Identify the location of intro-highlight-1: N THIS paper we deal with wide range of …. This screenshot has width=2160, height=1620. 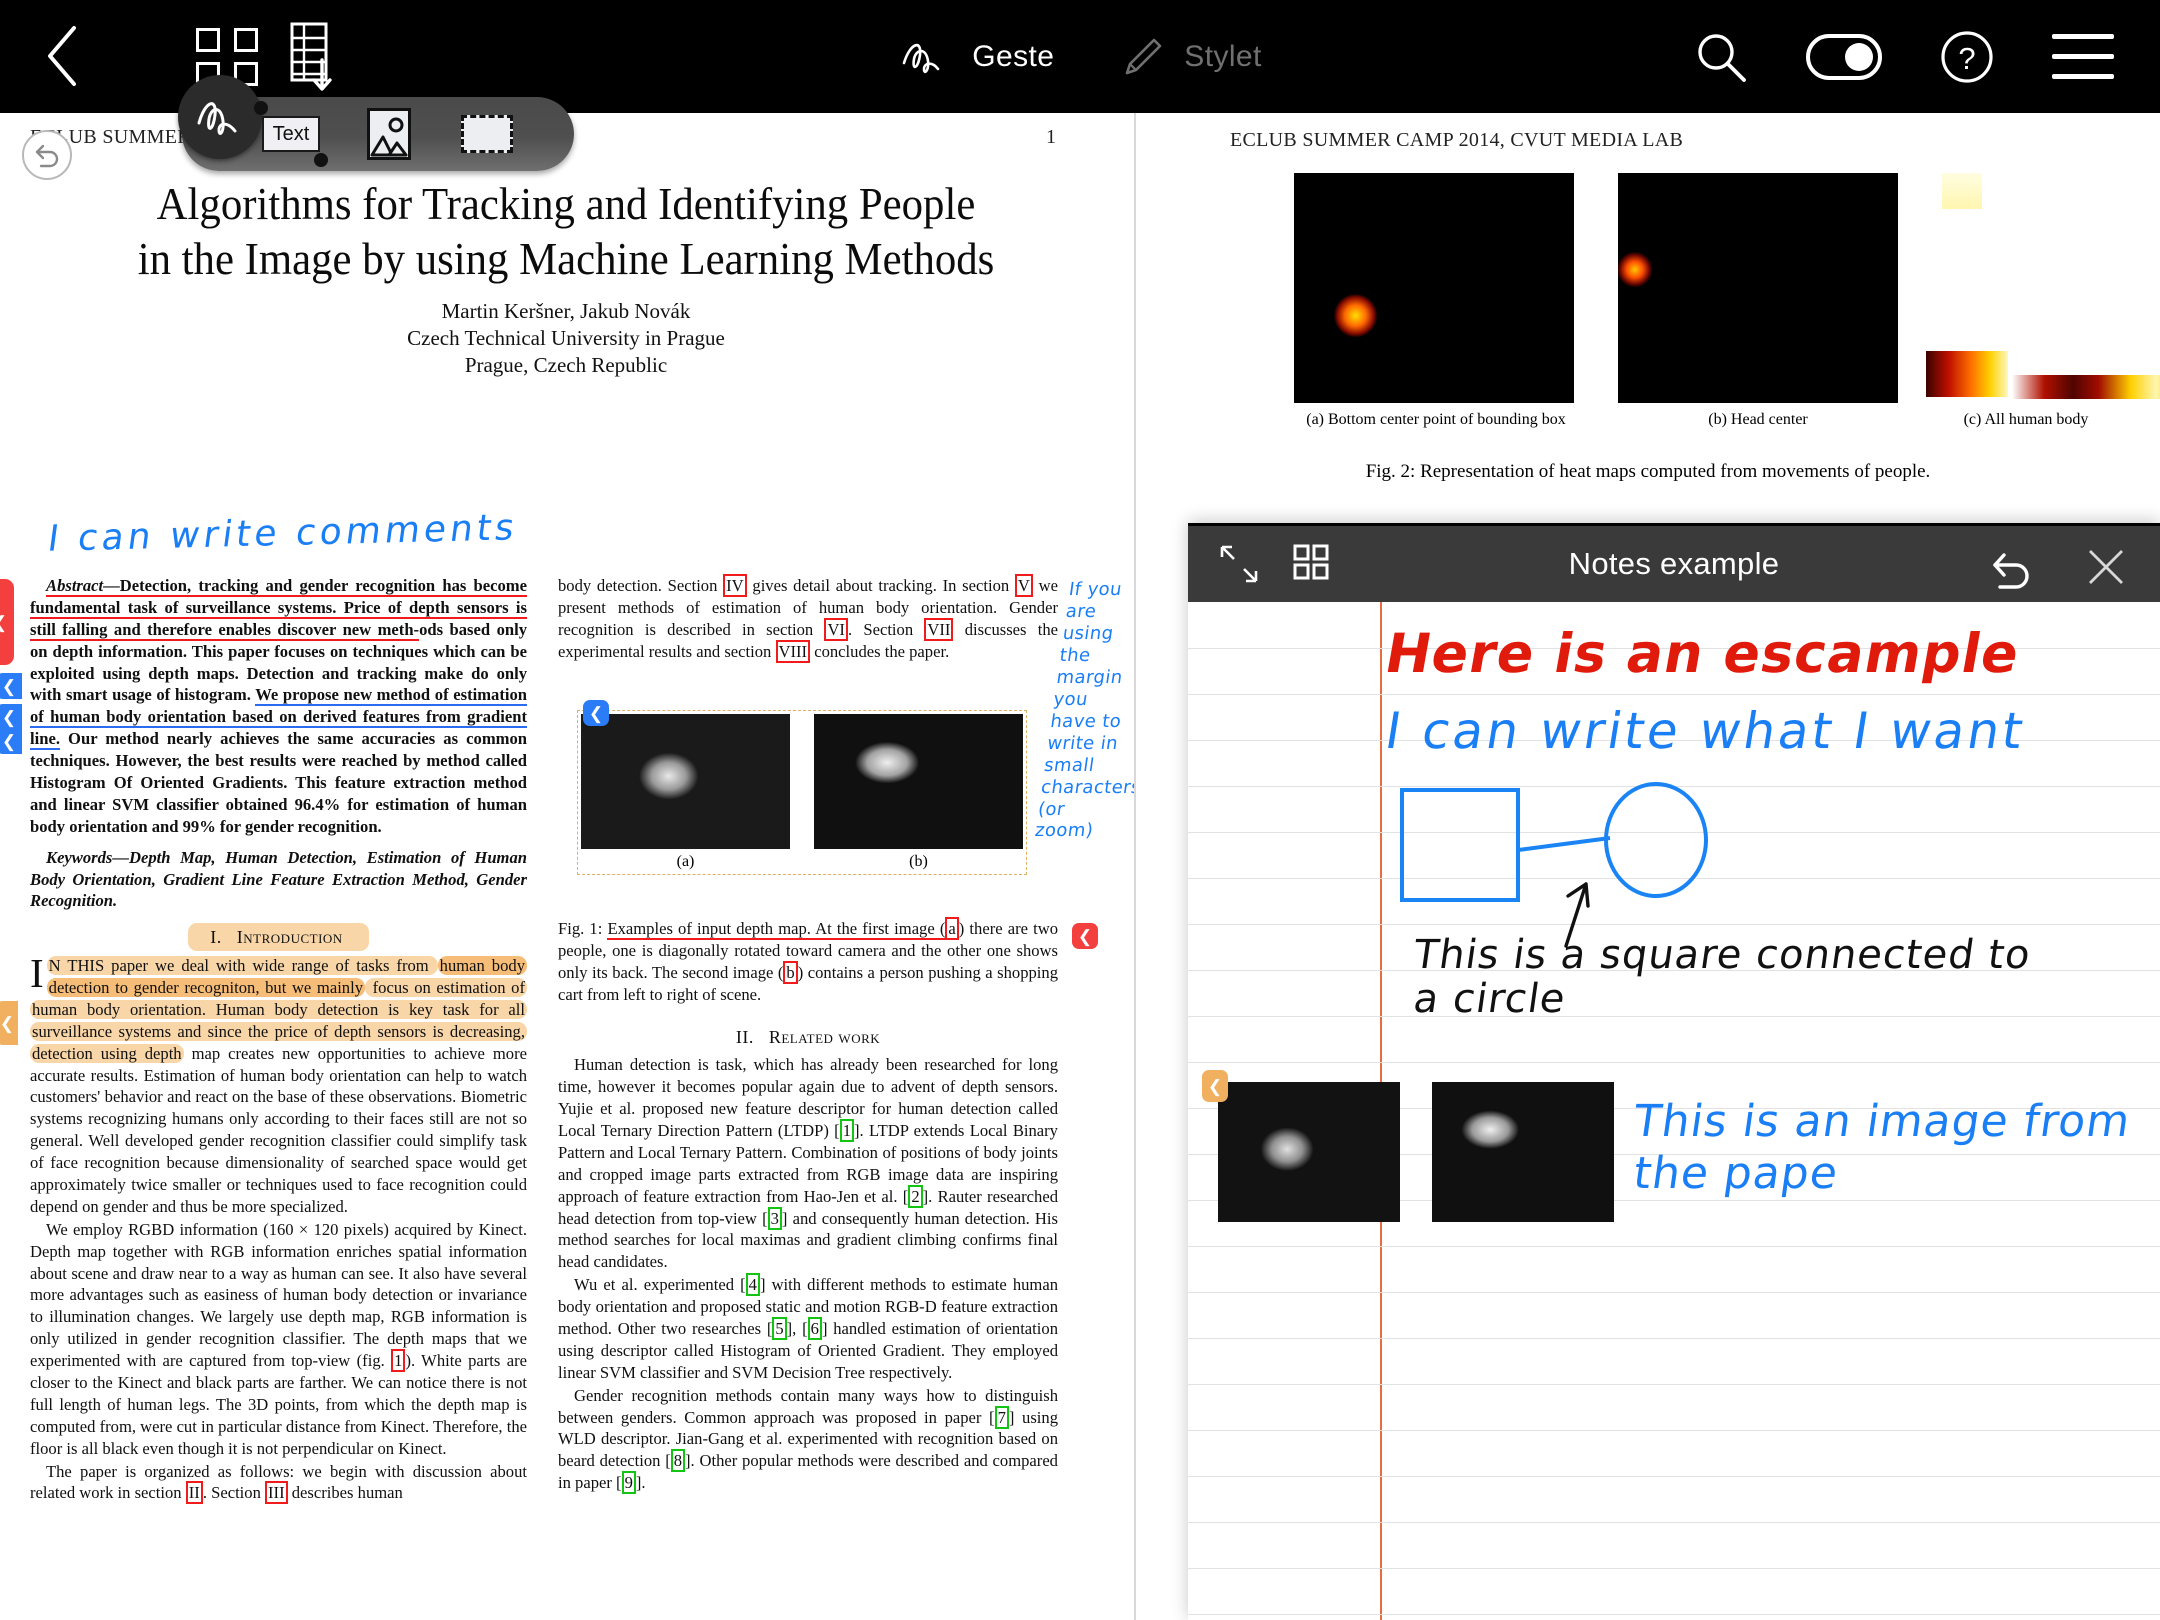
(242, 966).